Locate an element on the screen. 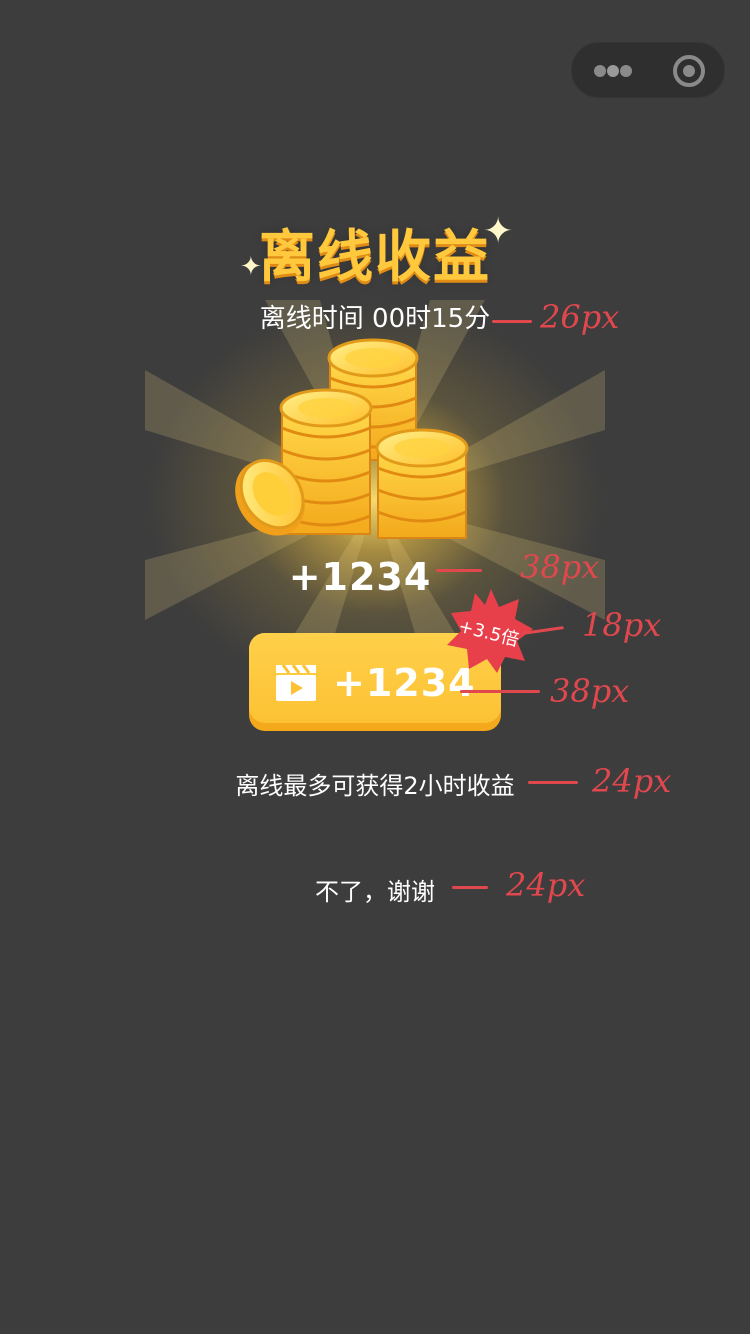  decline-link: 不了，谢谢 is located at coordinates (375, 889).